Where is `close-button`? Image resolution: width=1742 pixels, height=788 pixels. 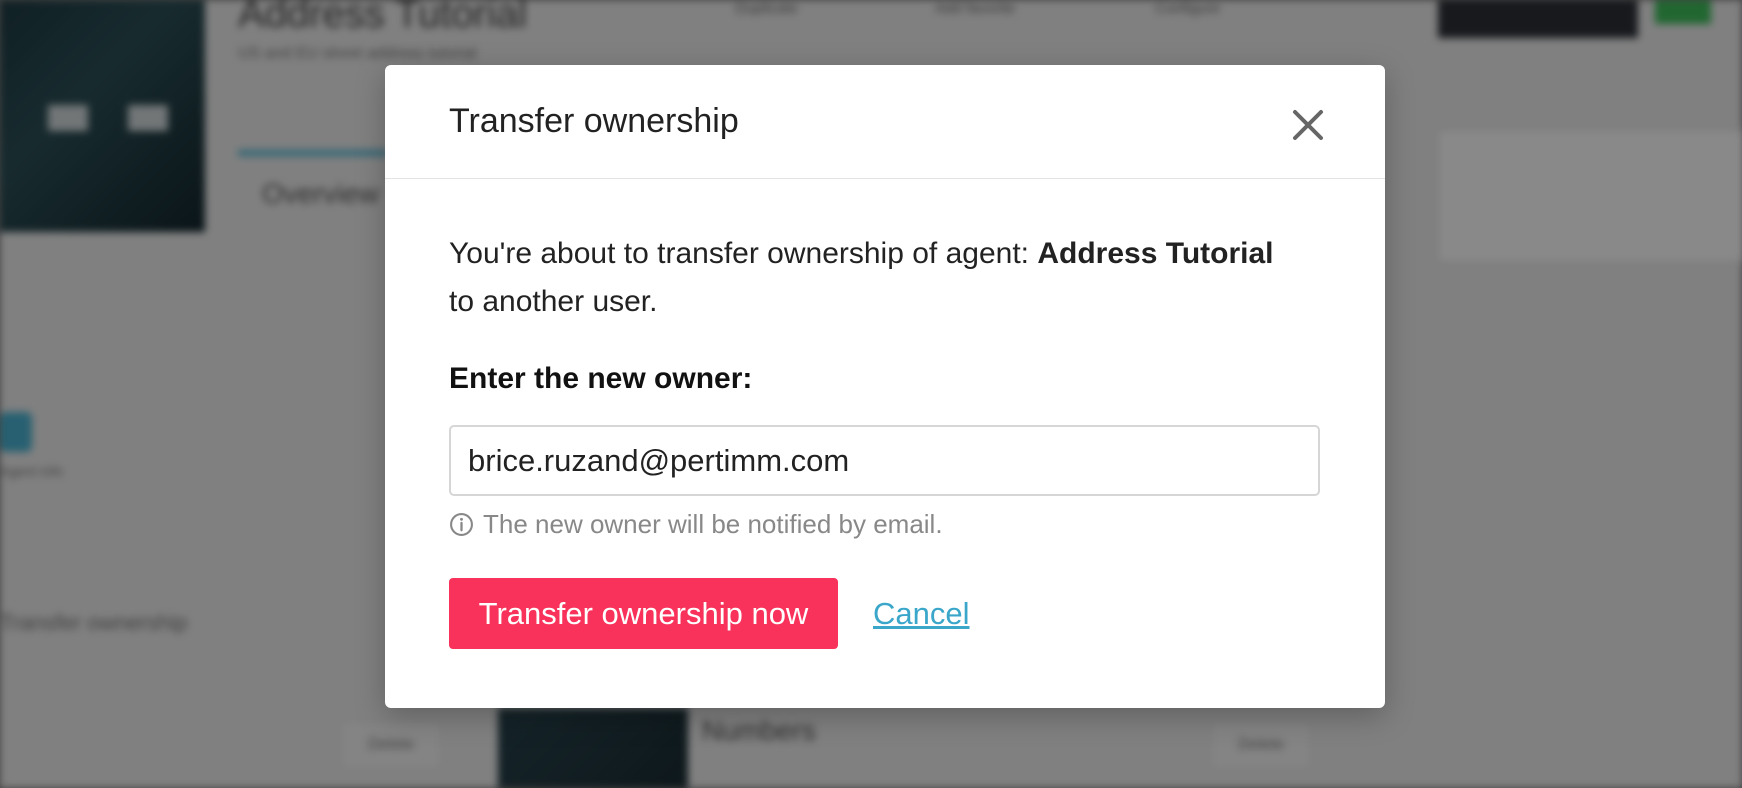 close-button is located at coordinates (1308, 125).